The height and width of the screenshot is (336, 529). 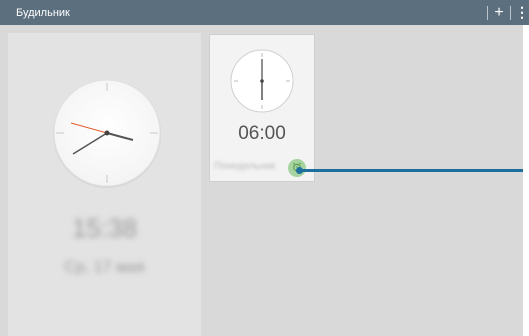 What do you see at coordinates (104, 267) in the screenshot?
I see `current-date: Ср, 17 мая` at bounding box center [104, 267].